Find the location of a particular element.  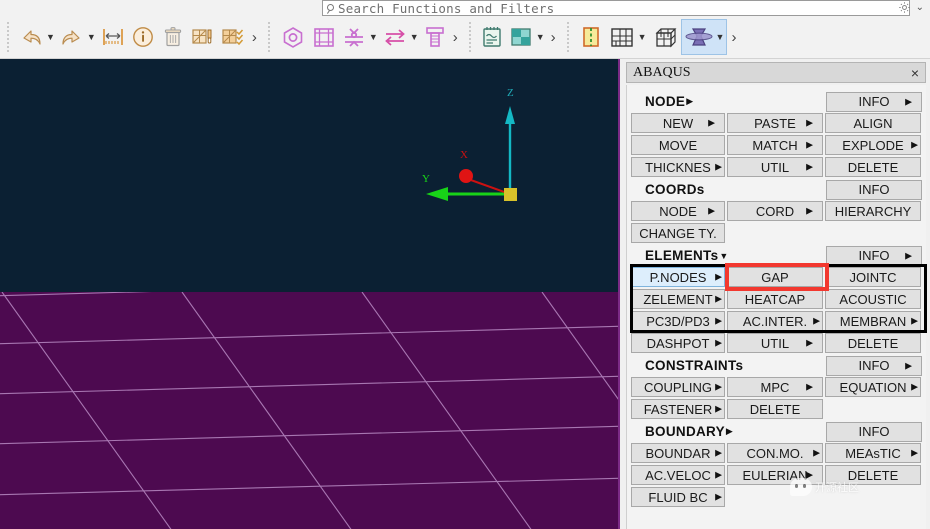

panel-button: CON.MO. ▶ is located at coordinates (775, 453).